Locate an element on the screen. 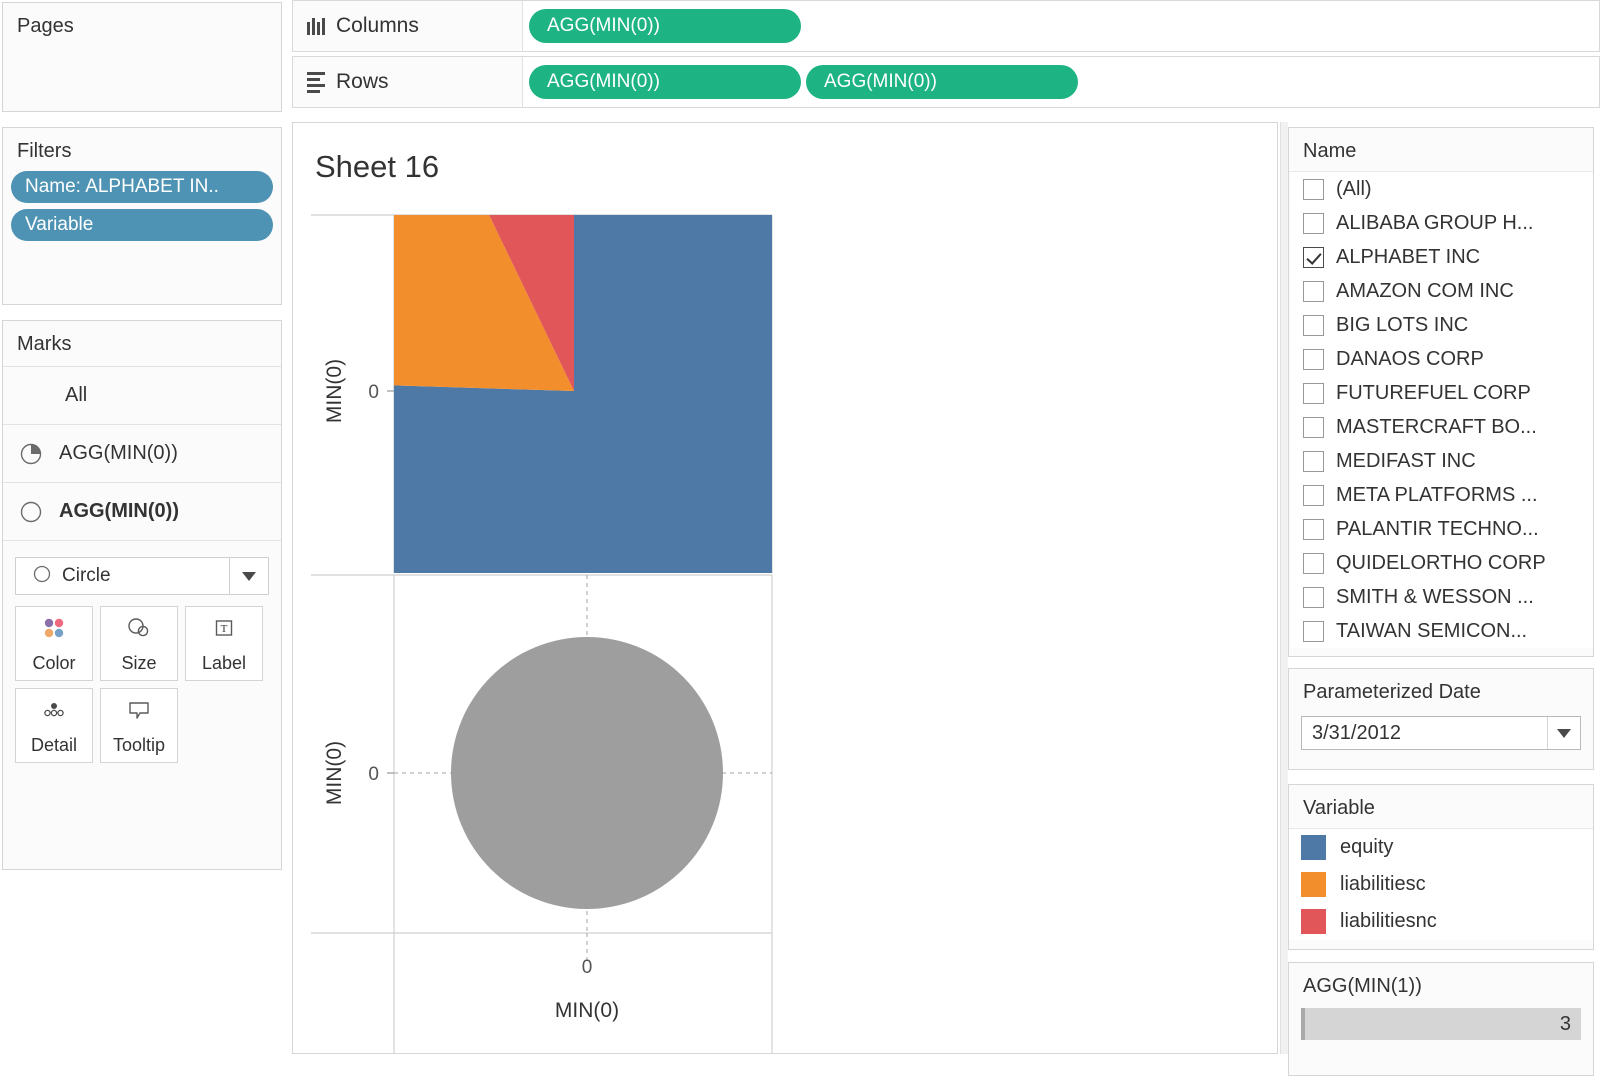 The width and height of the screenshot is (1600, 1078). top-y-axis-title: MIN(0) is located at coordinates (334, 391).